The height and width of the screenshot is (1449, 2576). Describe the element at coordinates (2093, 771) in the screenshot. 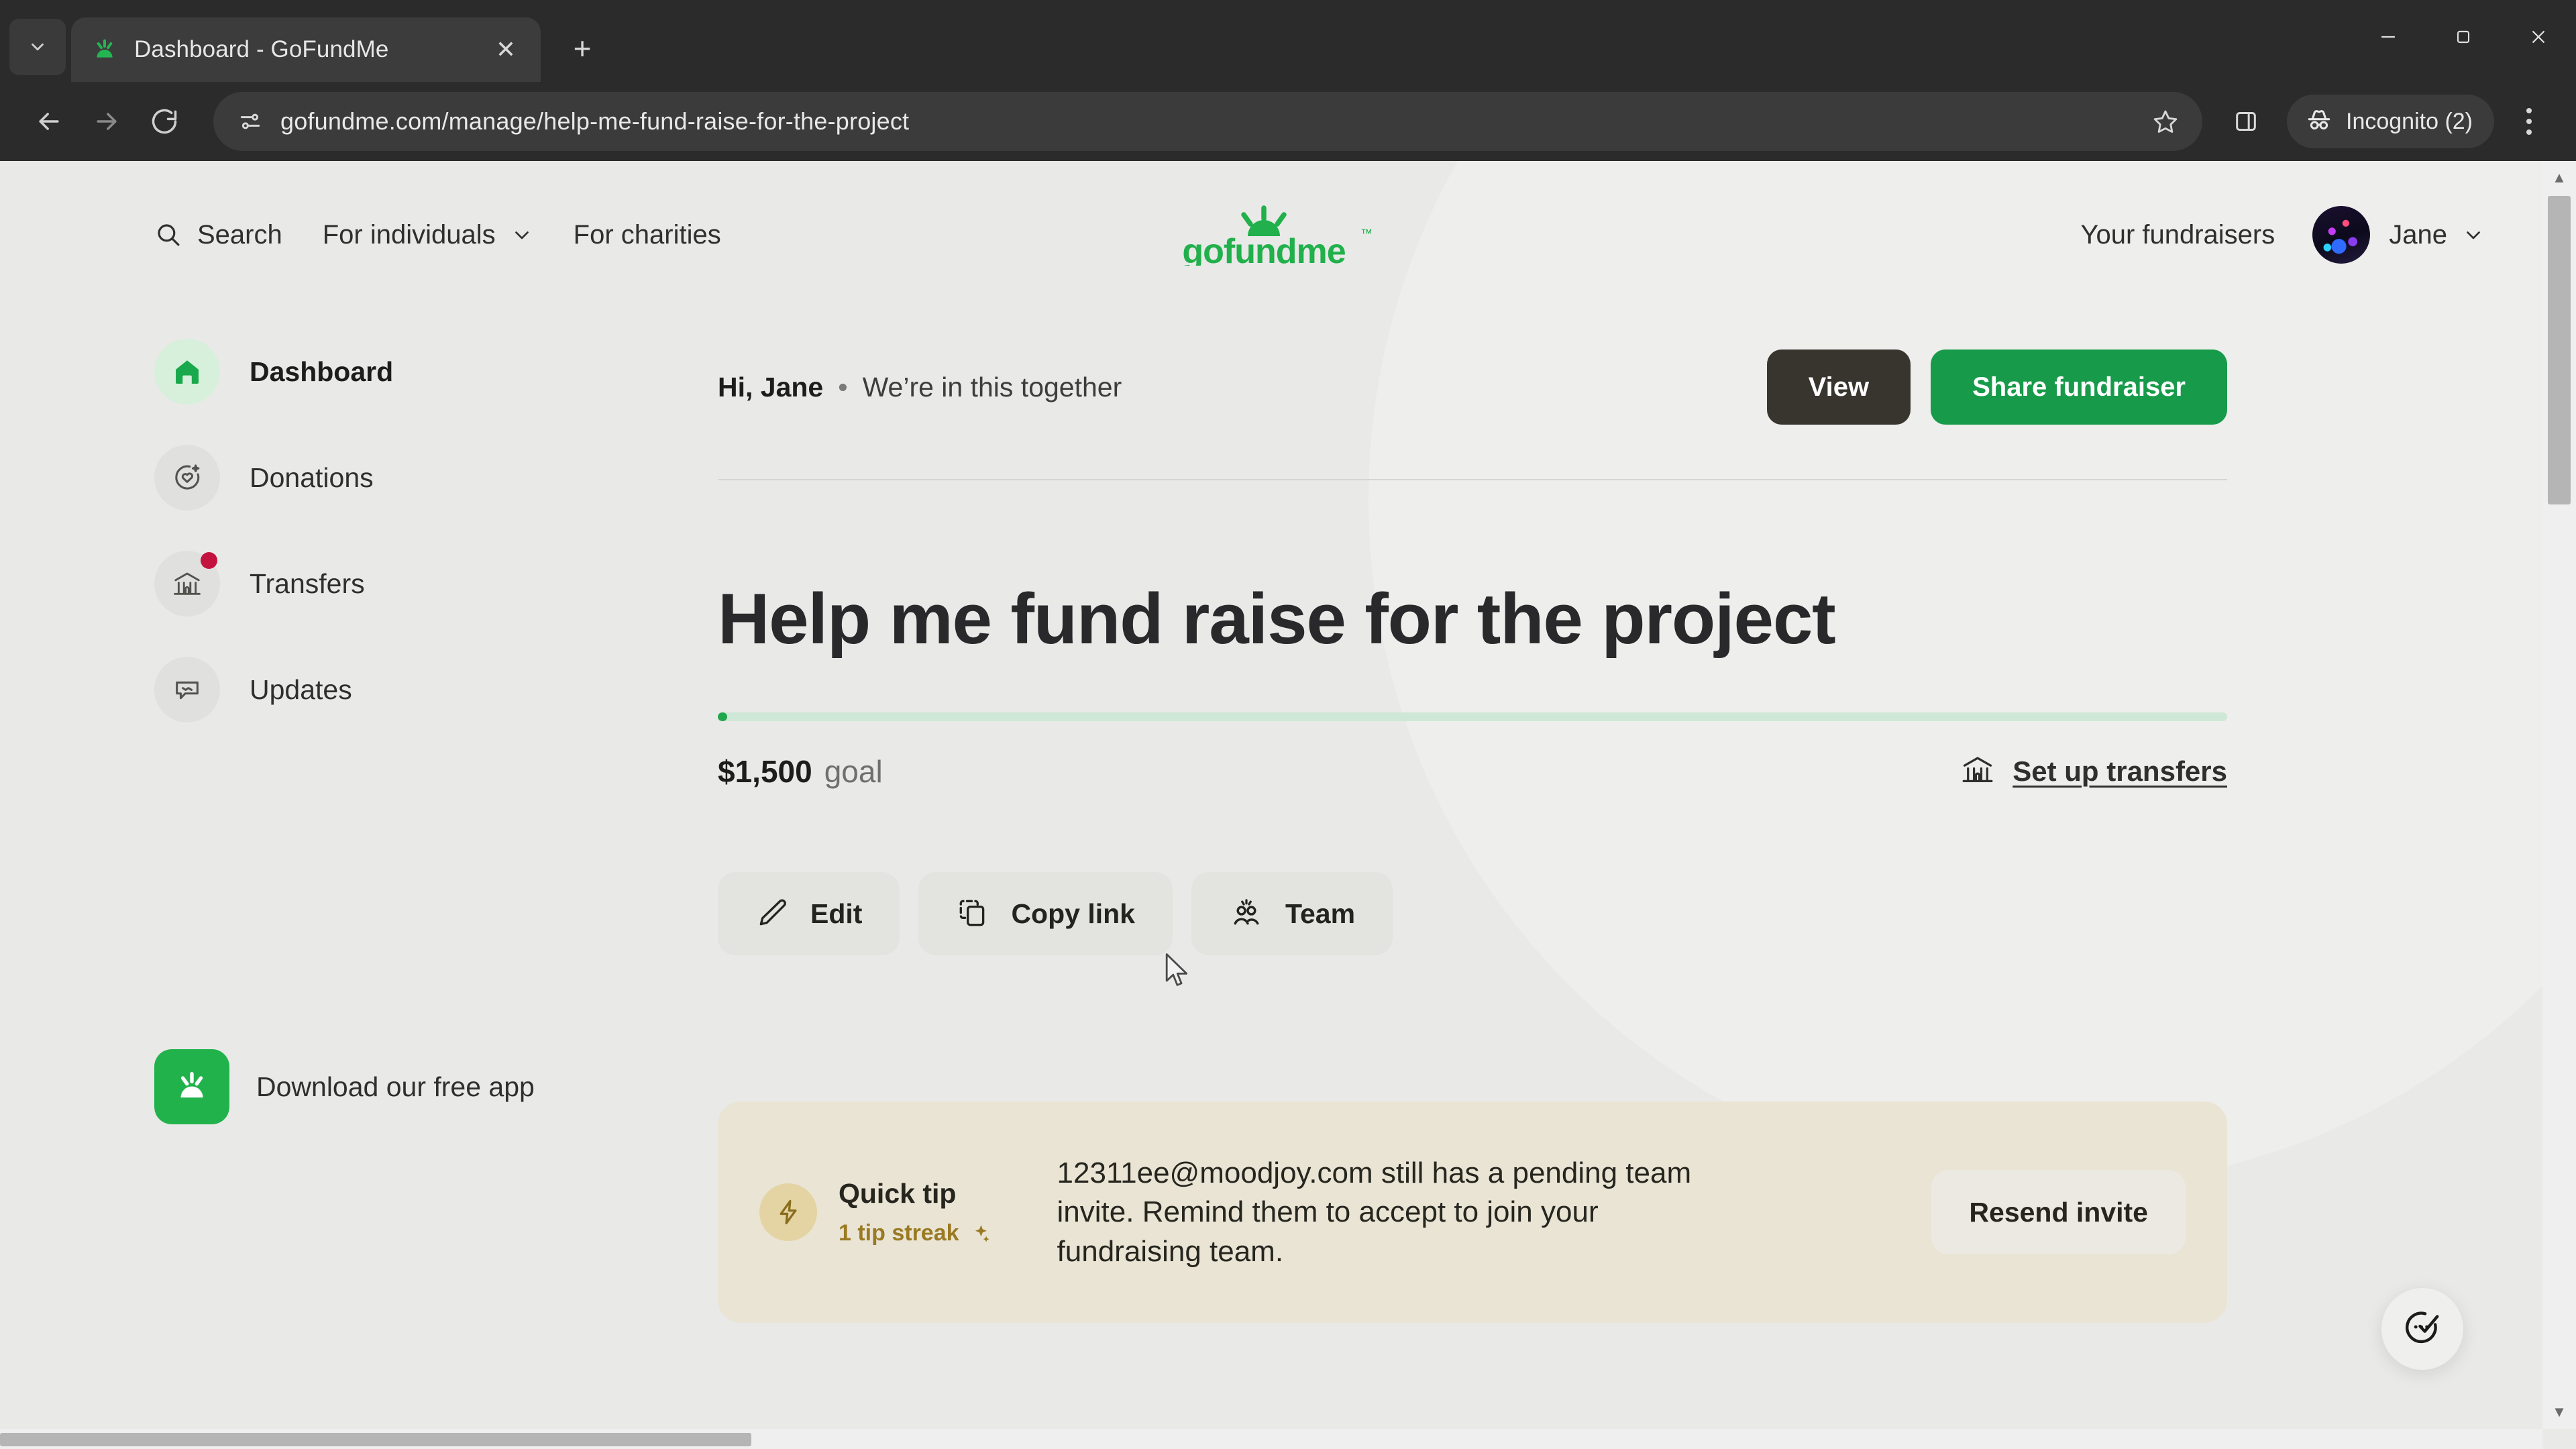

I see `set-up-transfers-link: Set up transfers` at that location.